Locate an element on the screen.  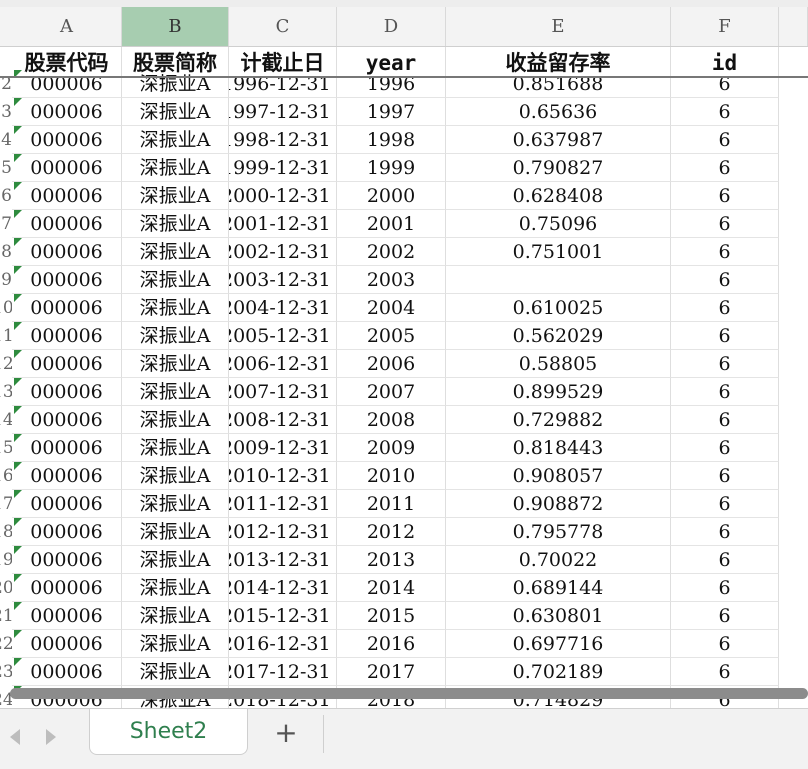
row-number: 12 is located at coordinates (6, 364).